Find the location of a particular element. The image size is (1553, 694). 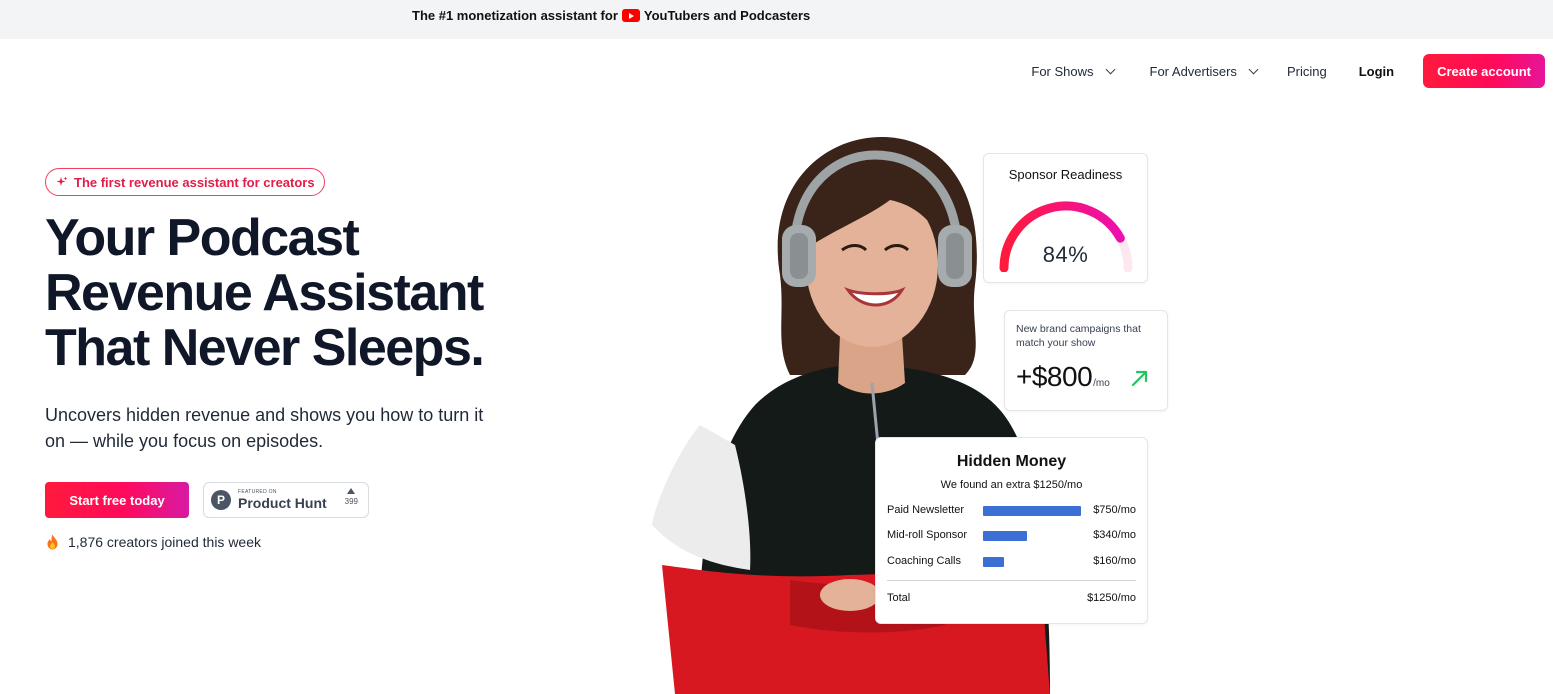

hero-title-line: That Never Sleeps. is located at coordinates (265, 348).